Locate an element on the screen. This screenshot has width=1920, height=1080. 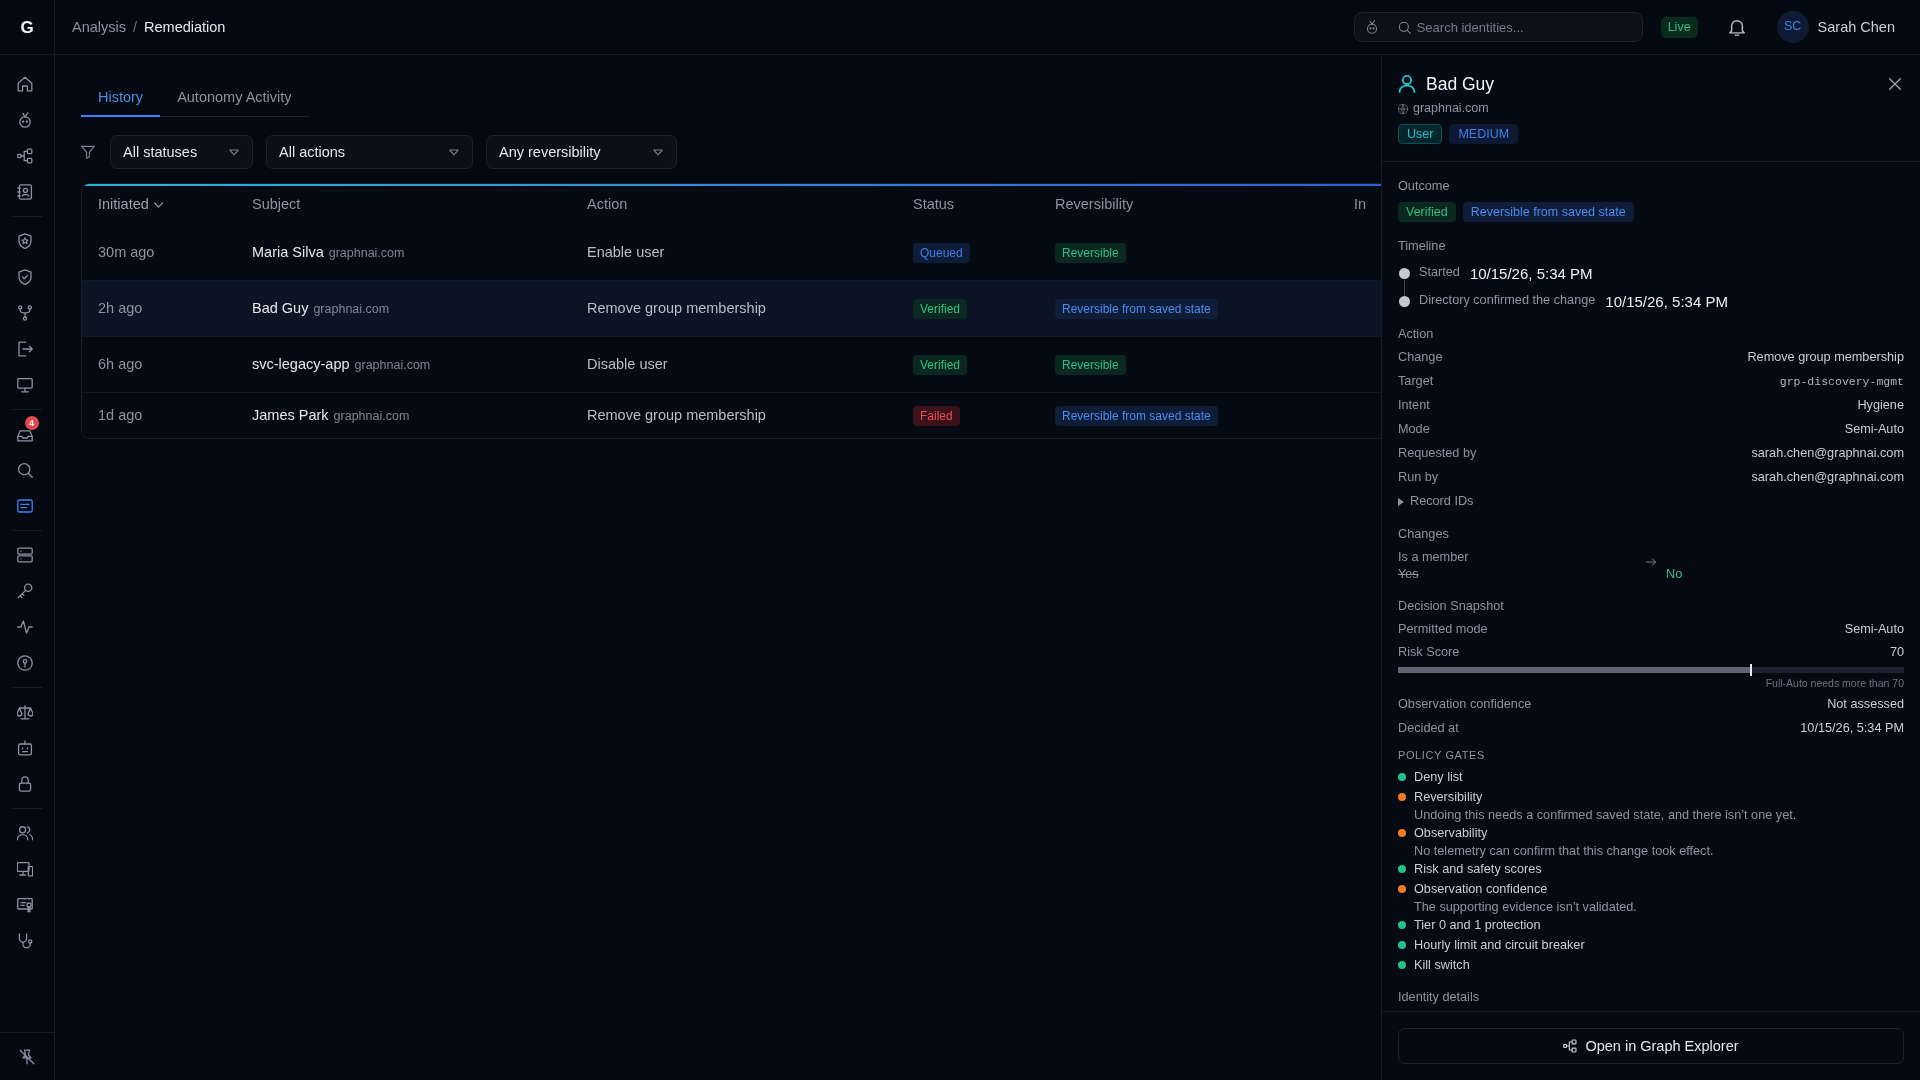
shield-star-icon is located at coordinates (24, 241).